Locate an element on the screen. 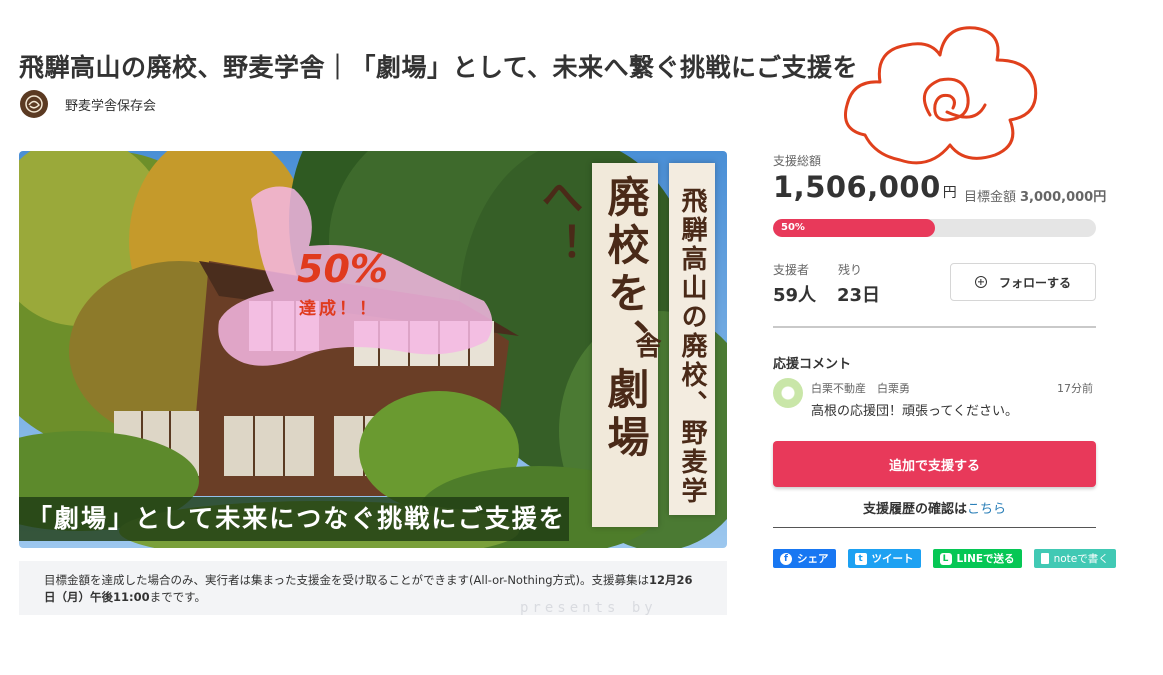  history-text: 支援履歴の確認は is located at coordinates (914, 509).